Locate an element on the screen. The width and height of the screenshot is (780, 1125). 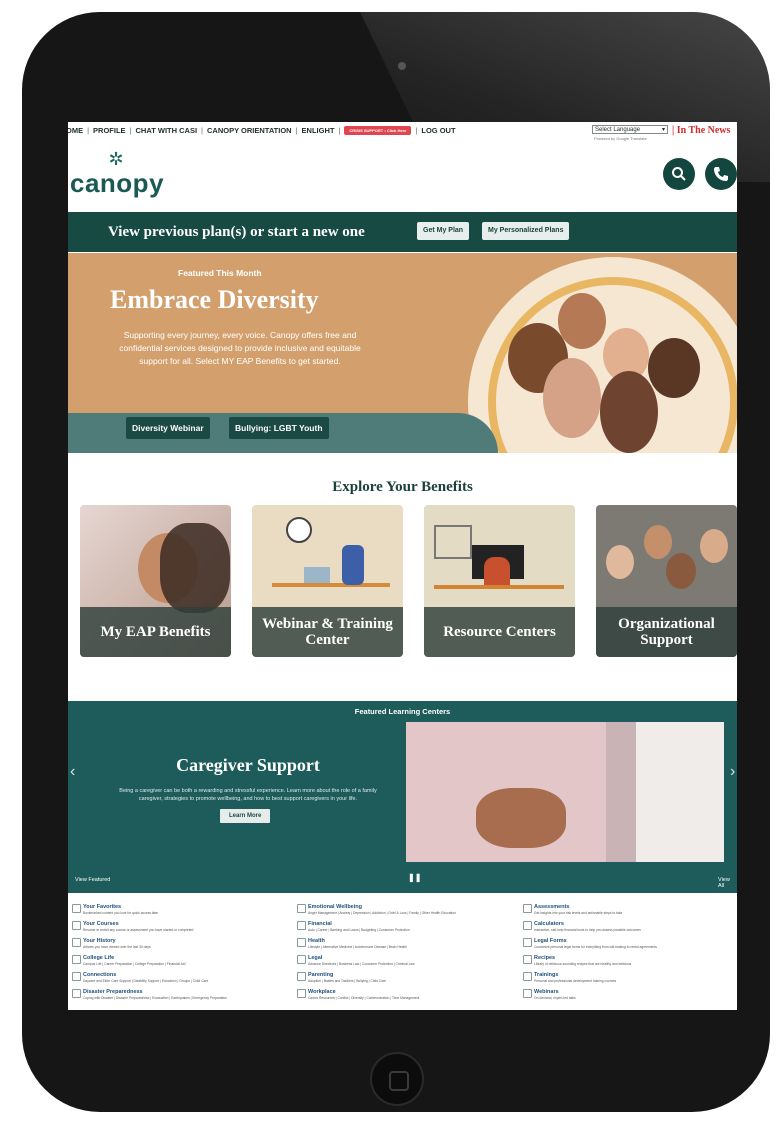
webinar-icon is located at coordinates (527, 993).